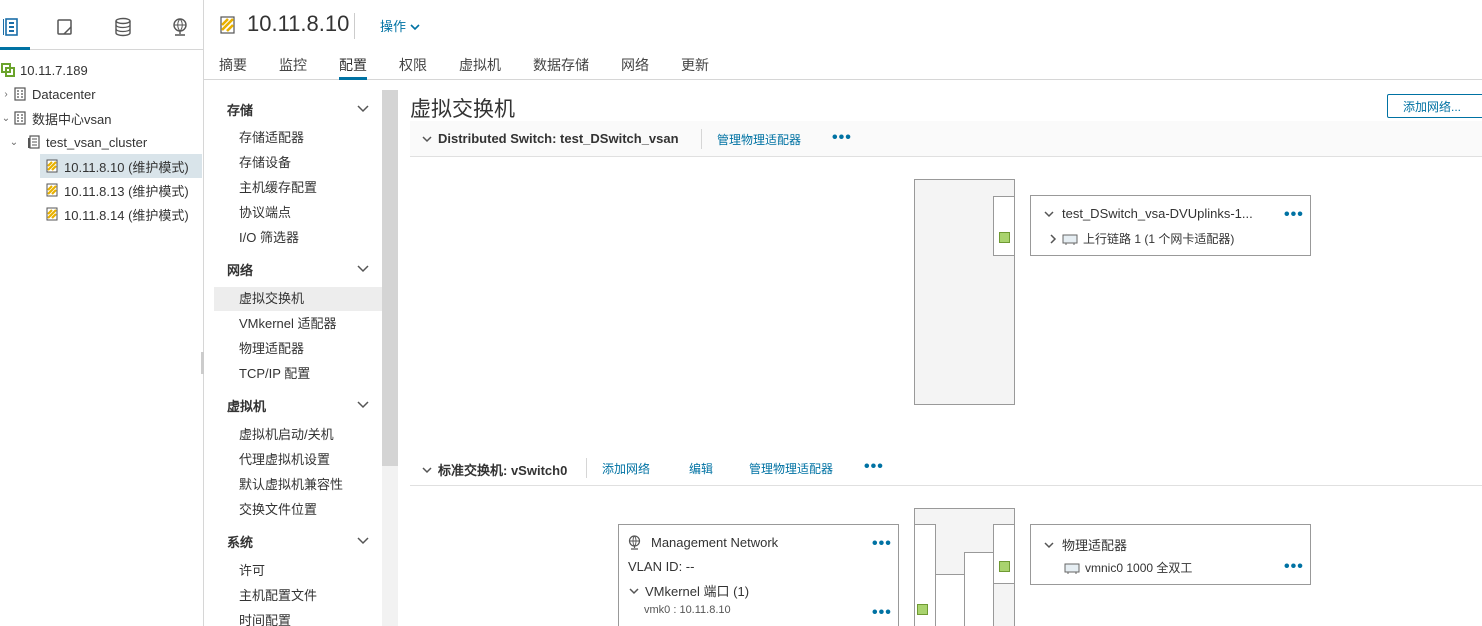 This screenshot has height=626, width=1482. I want to click on menu-item-licensing: 许可, so click(298, 571).